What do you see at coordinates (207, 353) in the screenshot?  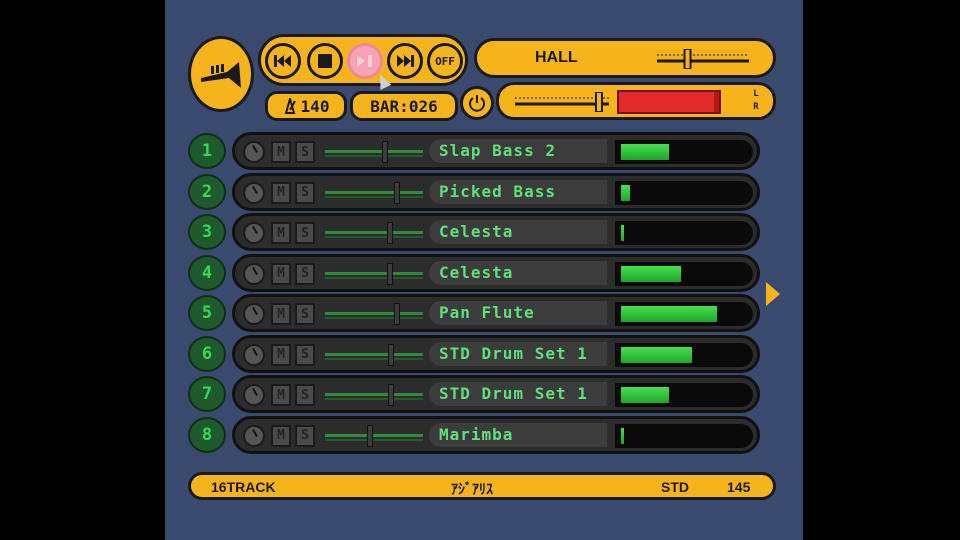 I see `track-number: 6` at bounding box center [207, 353].